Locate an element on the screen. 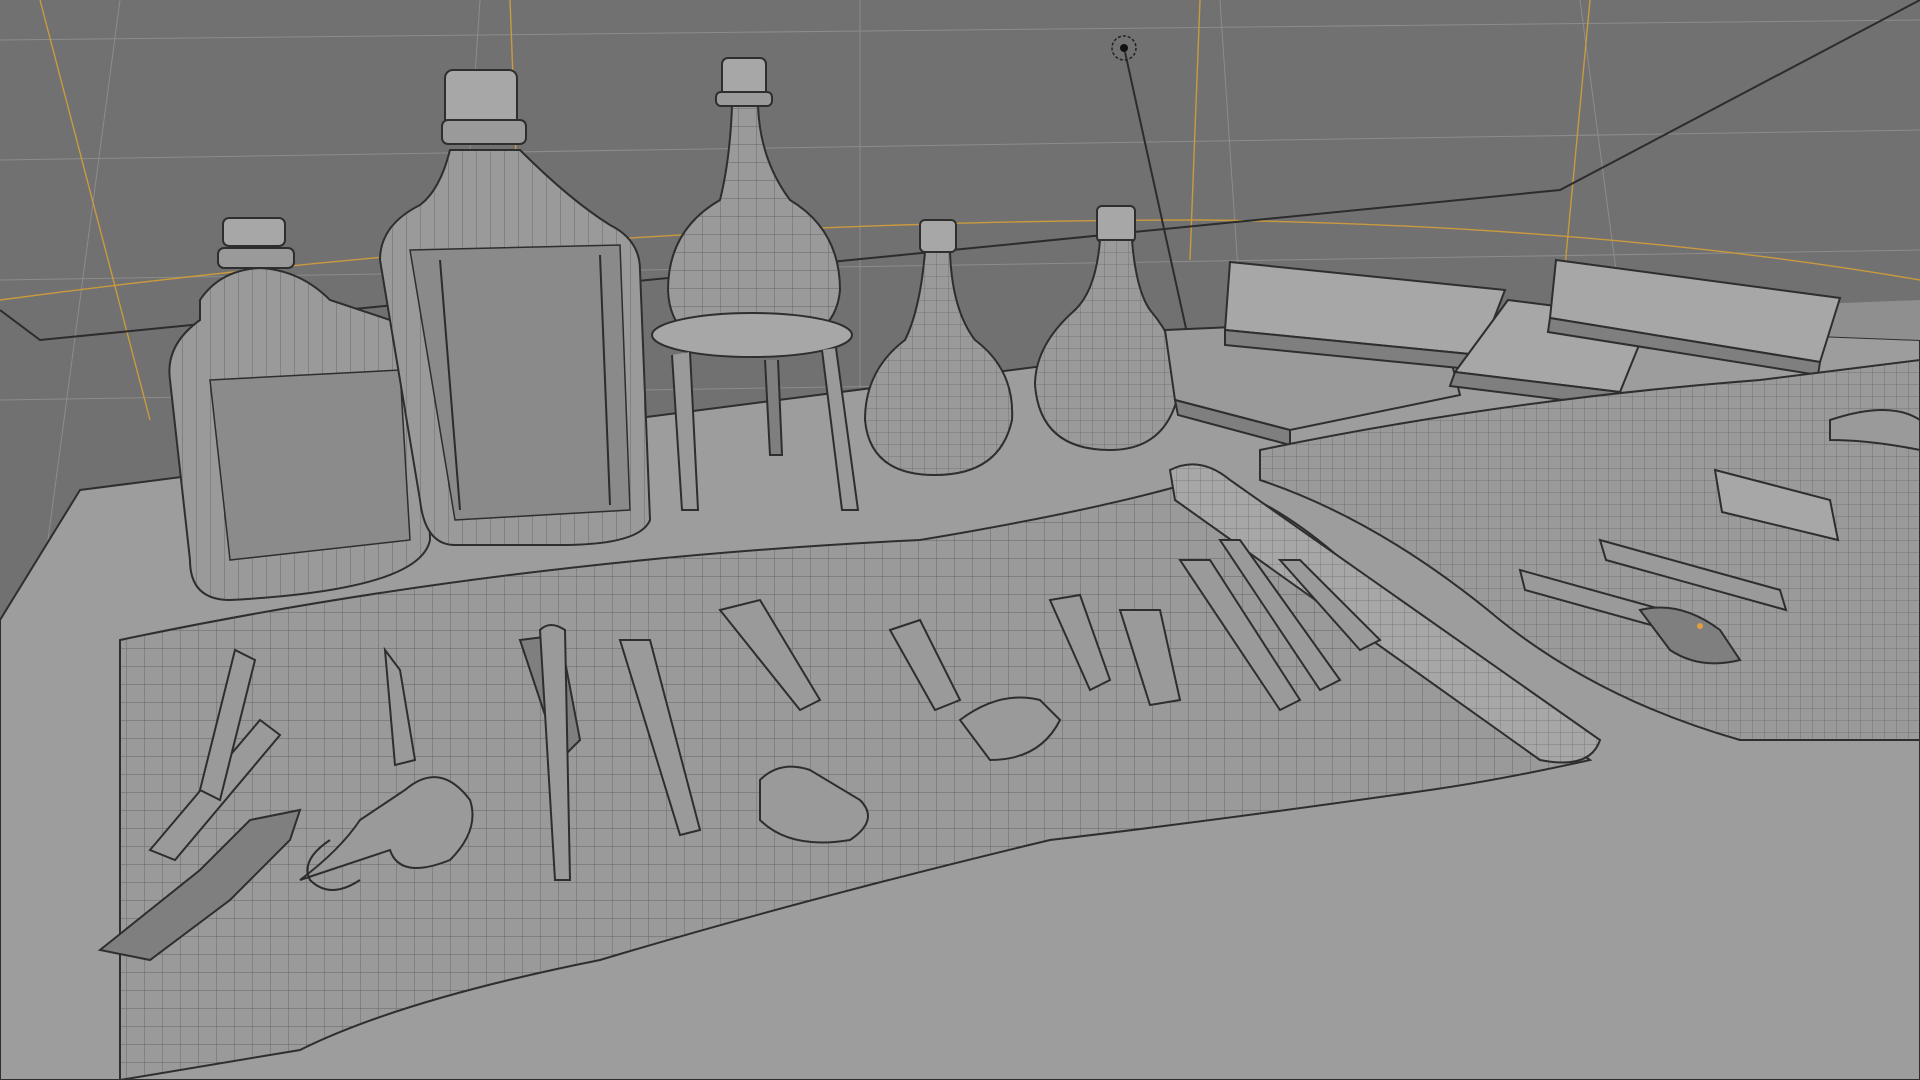  selected-vertex is located at coordinates (1700, 626).